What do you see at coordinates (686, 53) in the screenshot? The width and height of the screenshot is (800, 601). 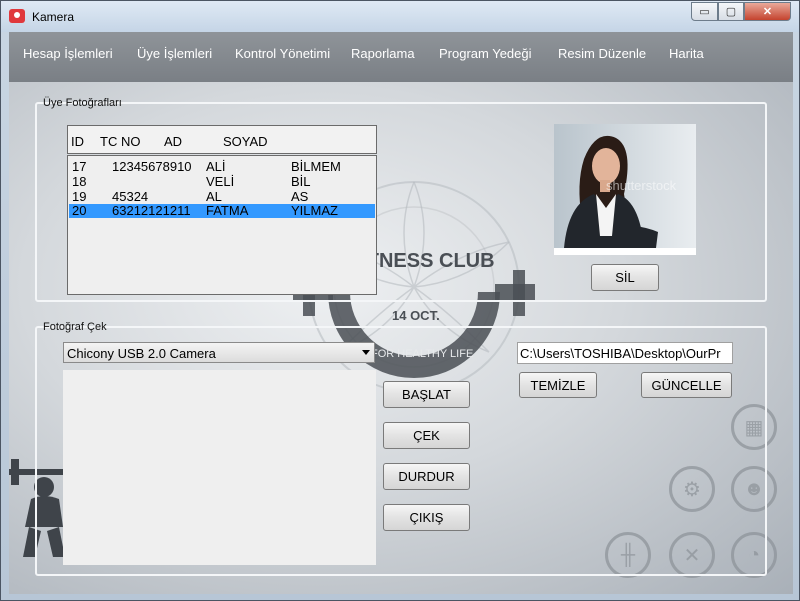 I see `menu-harita: Harita` at bounding box center [686, 53].